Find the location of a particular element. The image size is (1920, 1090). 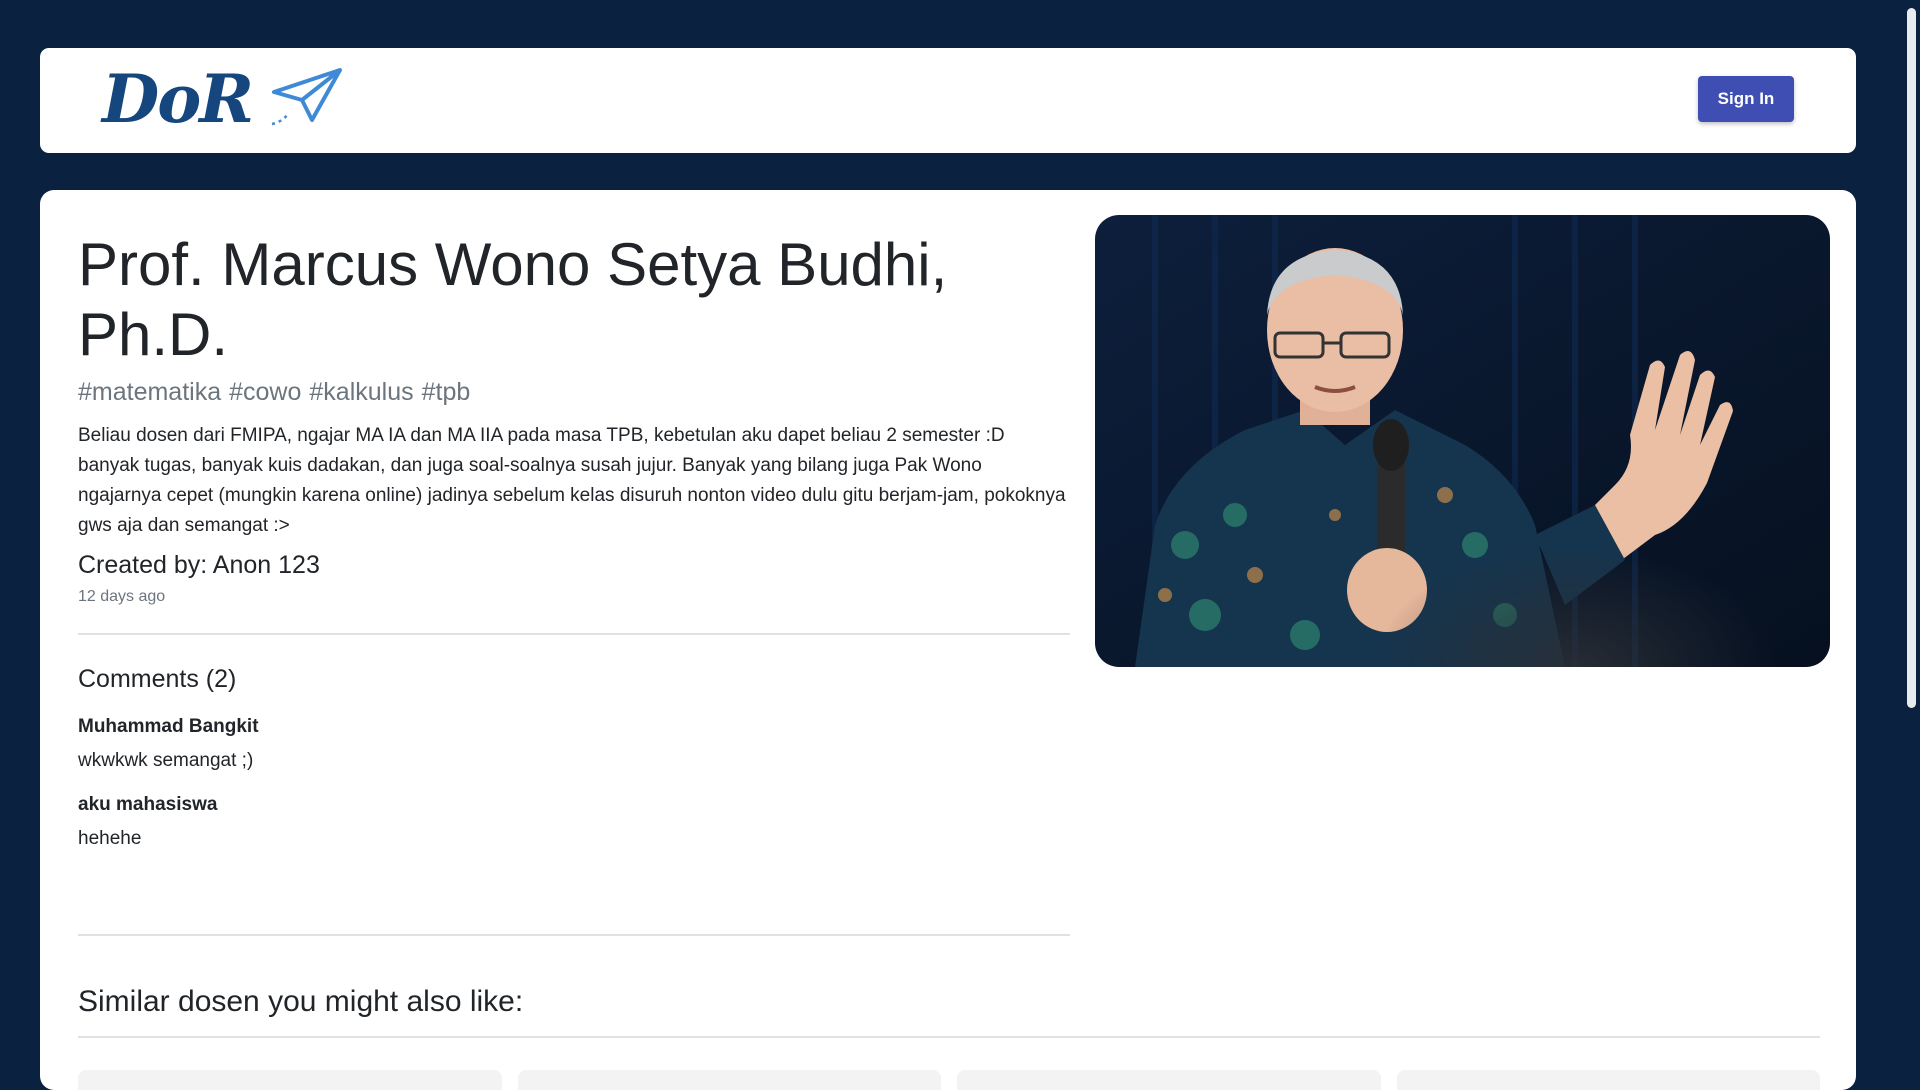

logo-text: DoR is located at coordinates (178, 99).